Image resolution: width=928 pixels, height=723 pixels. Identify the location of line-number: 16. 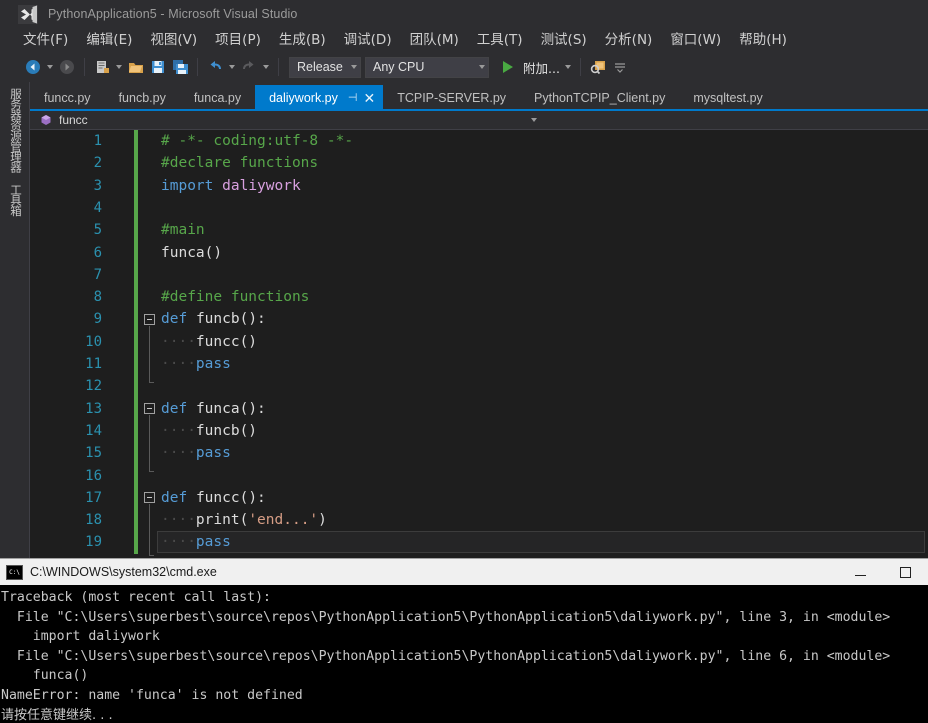
(93, 475).